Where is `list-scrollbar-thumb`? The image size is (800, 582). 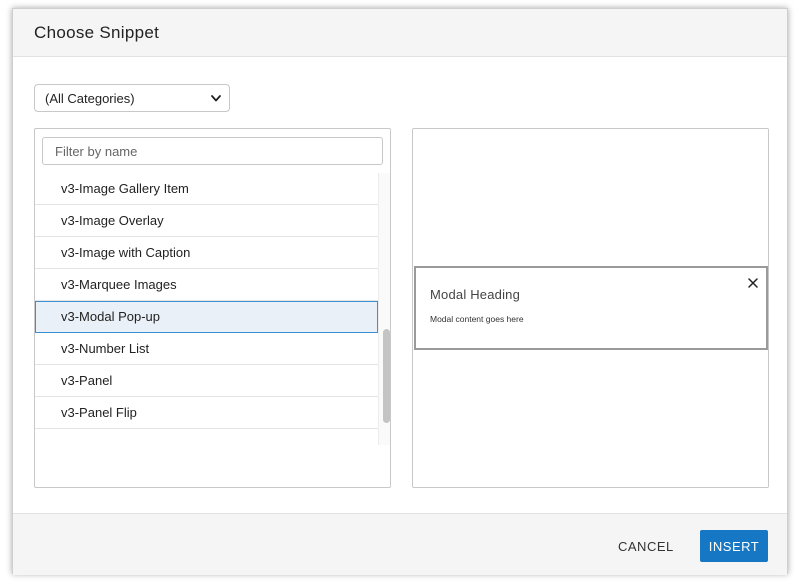 list-scrollbar-thumb is located at coordinates (386, 376).